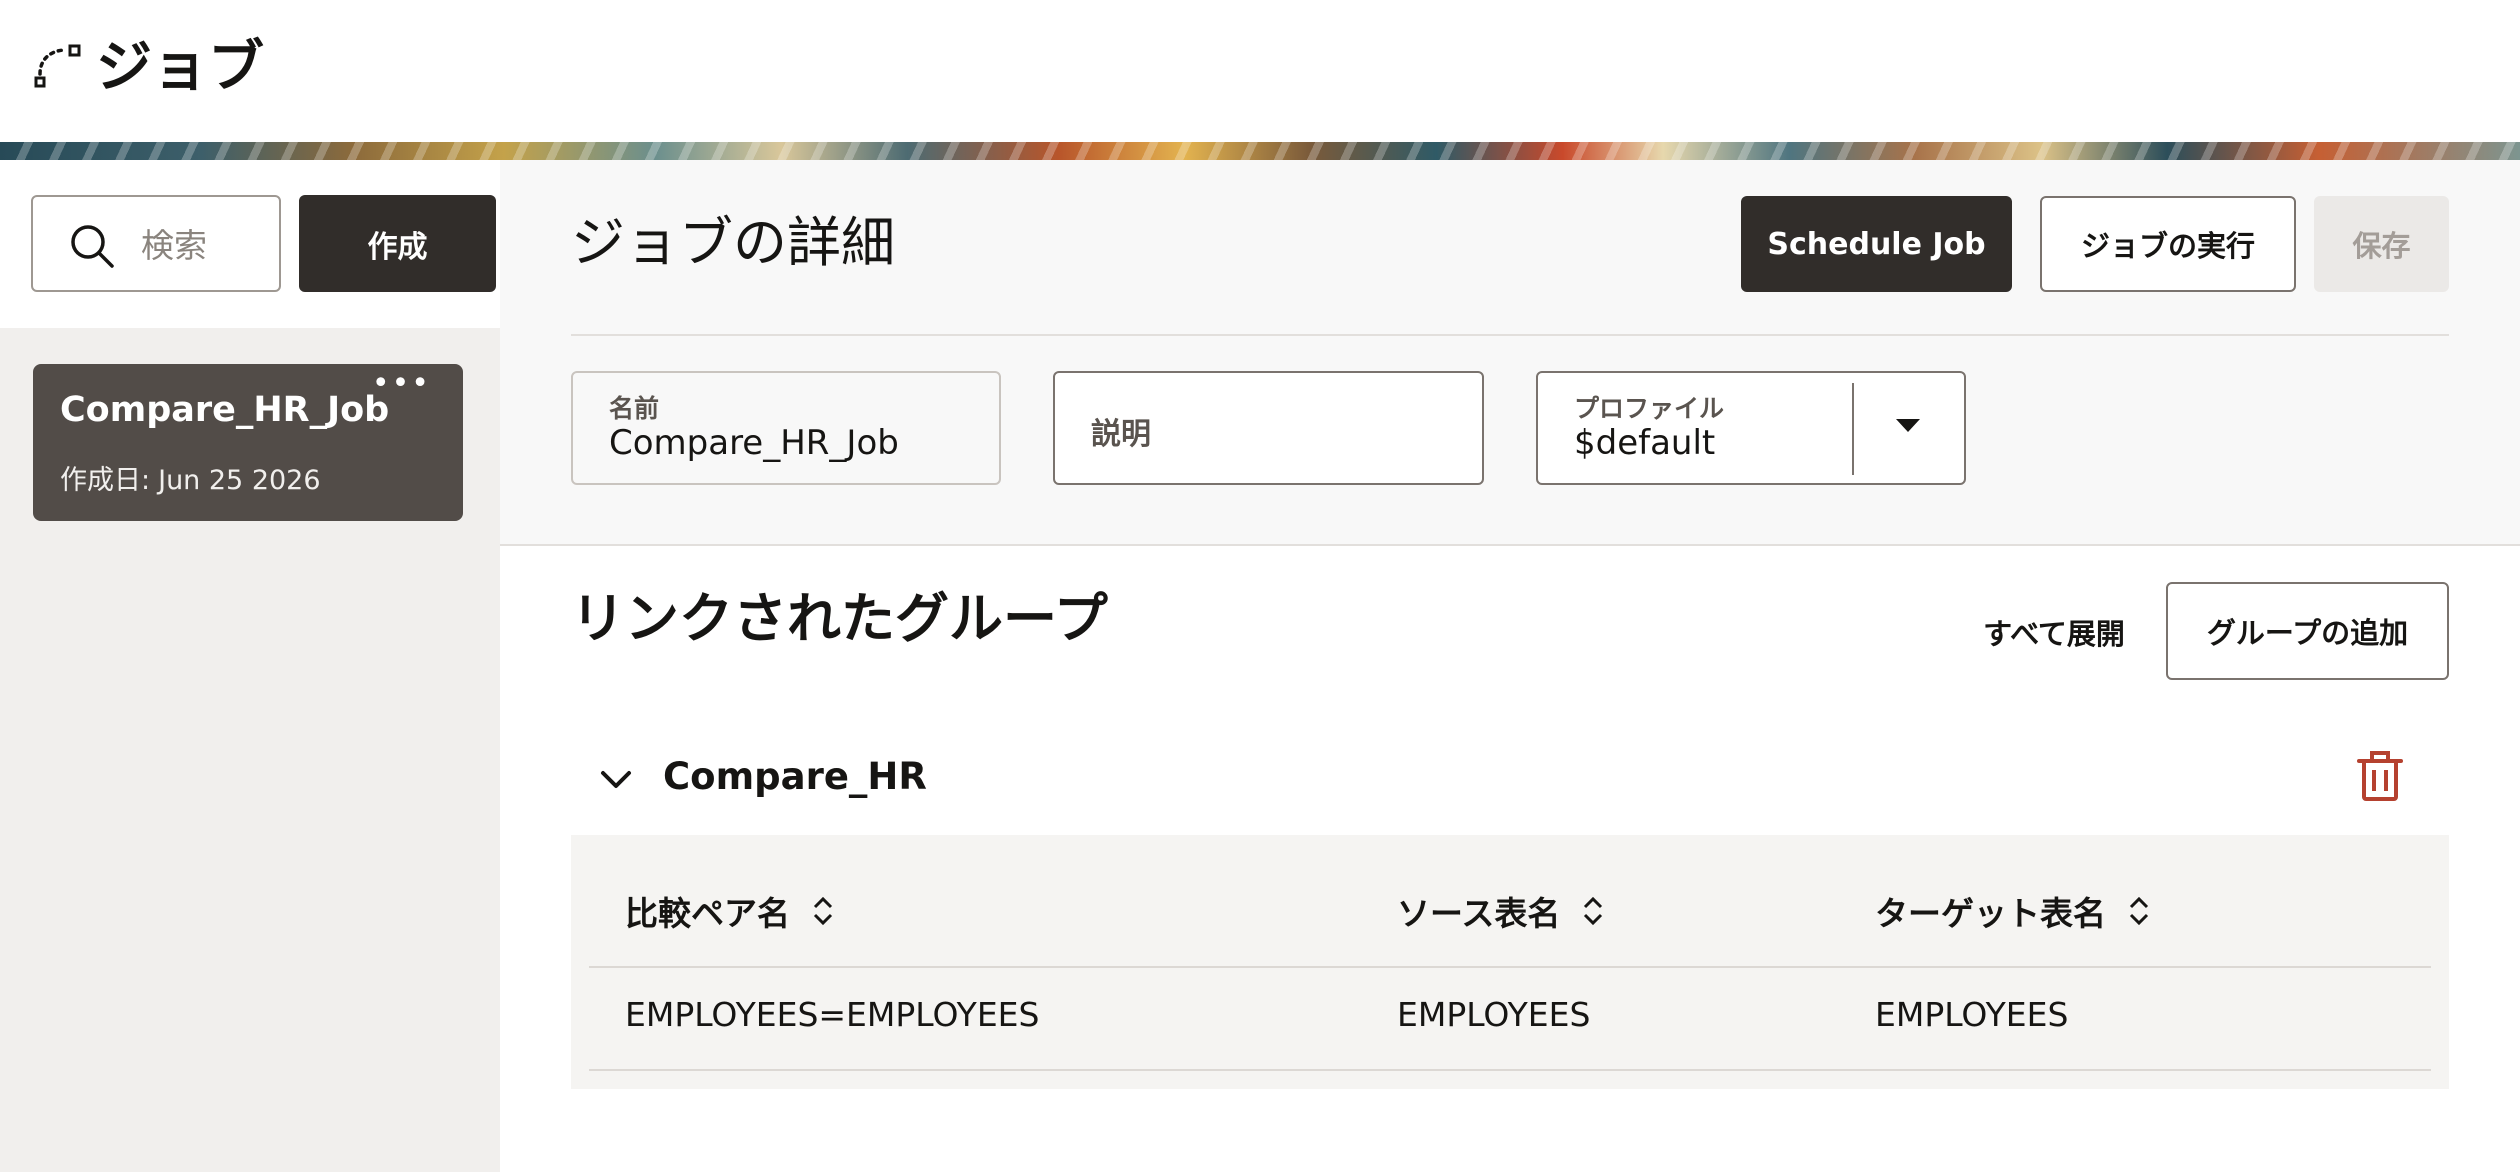 The width and height of the screenshot is (2520, 1172). What do you see at coordinates (733, 242) in the screenshot?
I see `details-title: ジョブの詳細` at bounding box center [733, 242].